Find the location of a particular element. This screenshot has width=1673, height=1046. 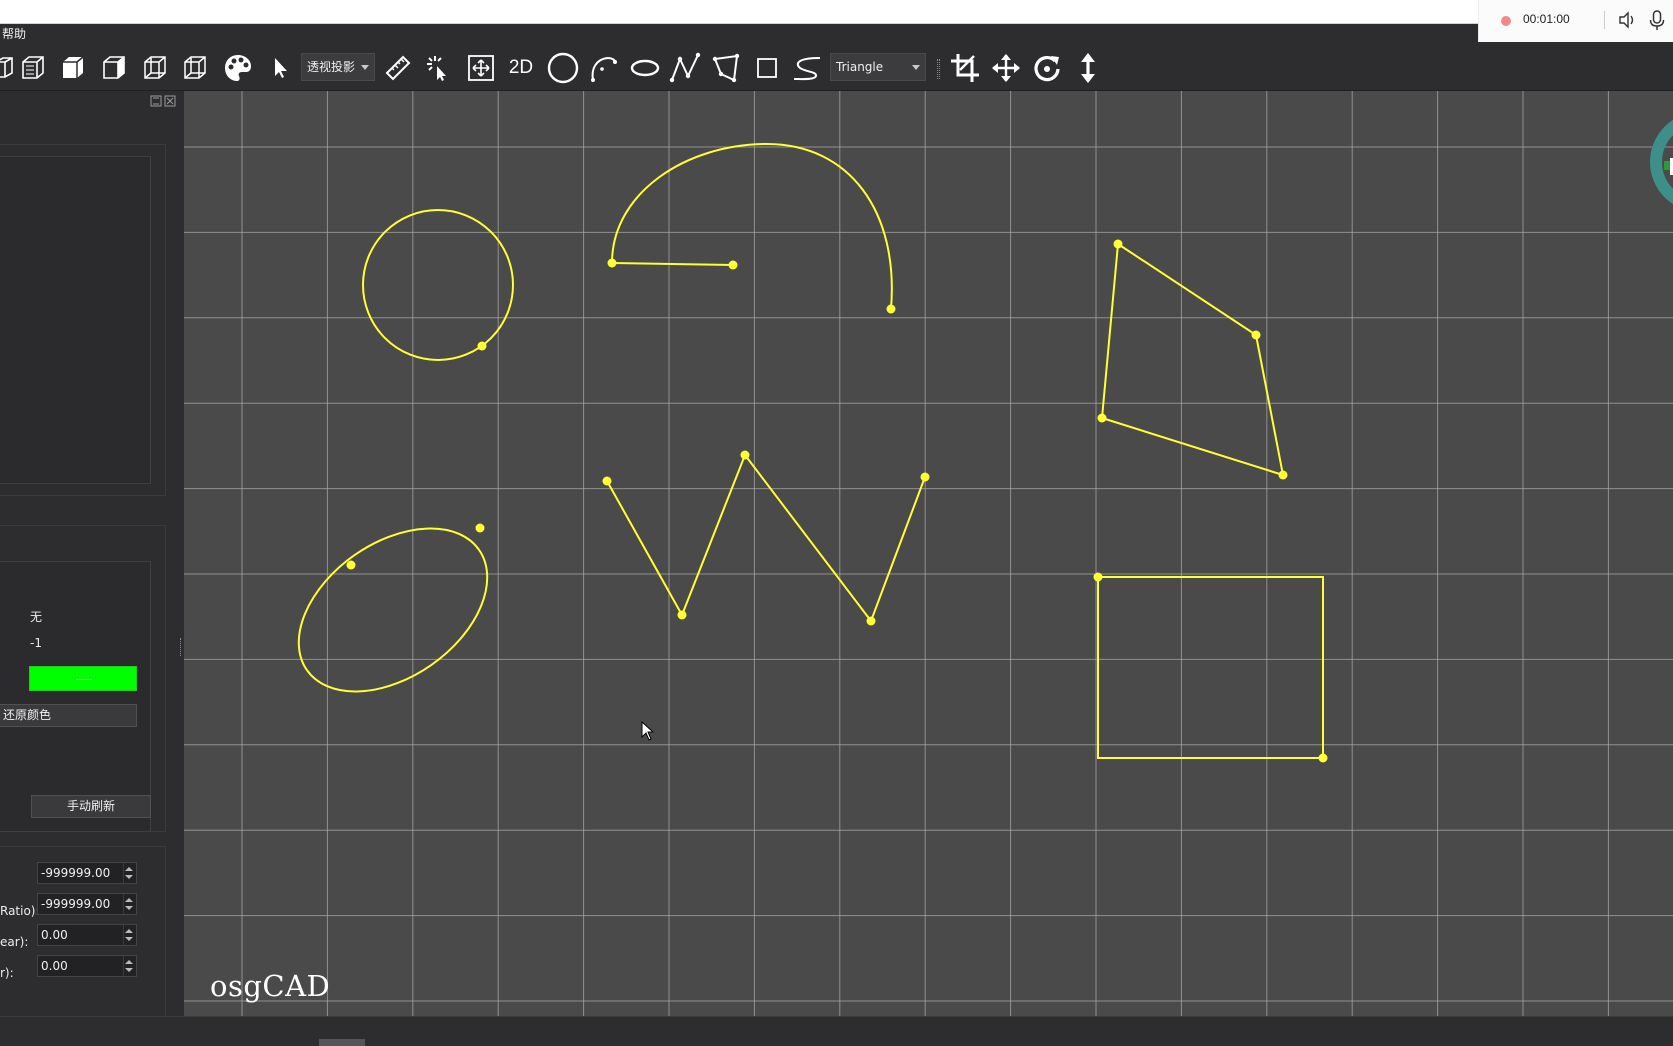

view-front-icon is located at coordinates (33, 68).